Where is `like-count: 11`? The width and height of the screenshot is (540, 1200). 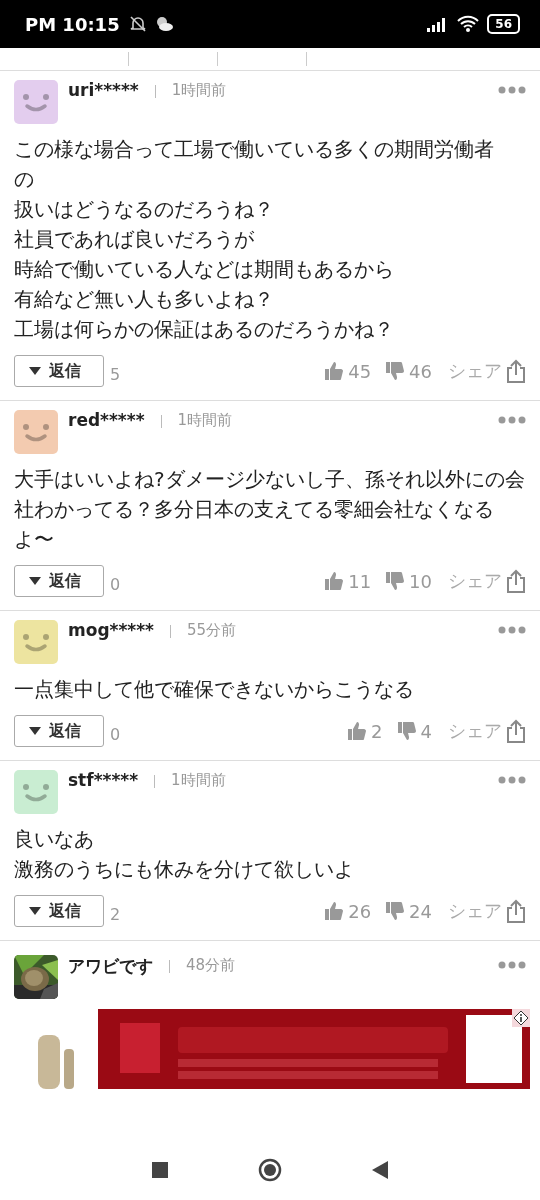 like-count: 11 is located at coordinates (360, 581).